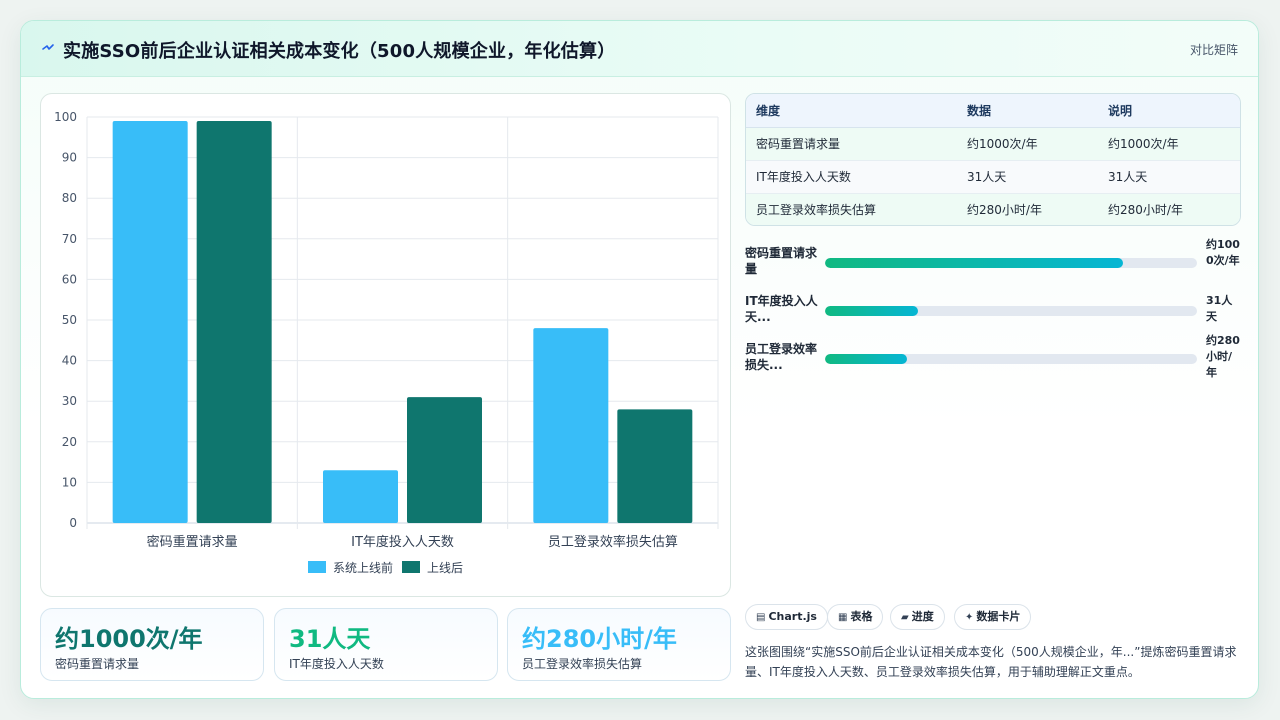 The image size is (1280, 720). I want to click on table-icon: ▦, so click(843, 617).